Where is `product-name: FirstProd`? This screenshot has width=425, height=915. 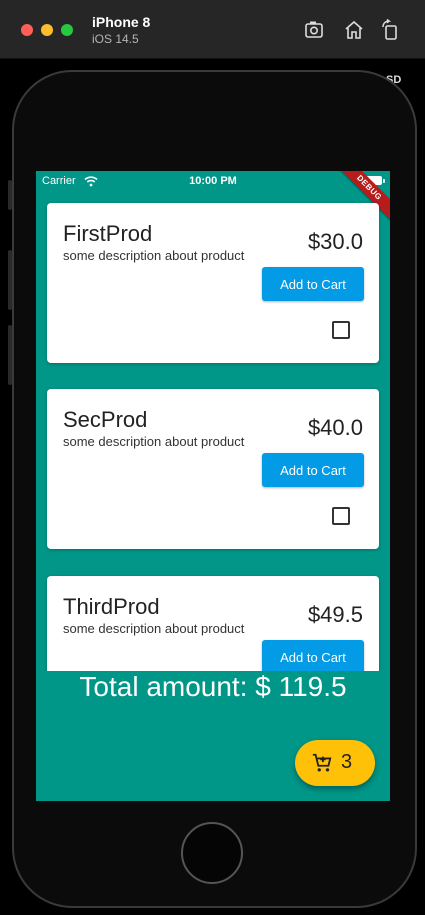 product-name: FirstProd is located at coordinates (108, 233).